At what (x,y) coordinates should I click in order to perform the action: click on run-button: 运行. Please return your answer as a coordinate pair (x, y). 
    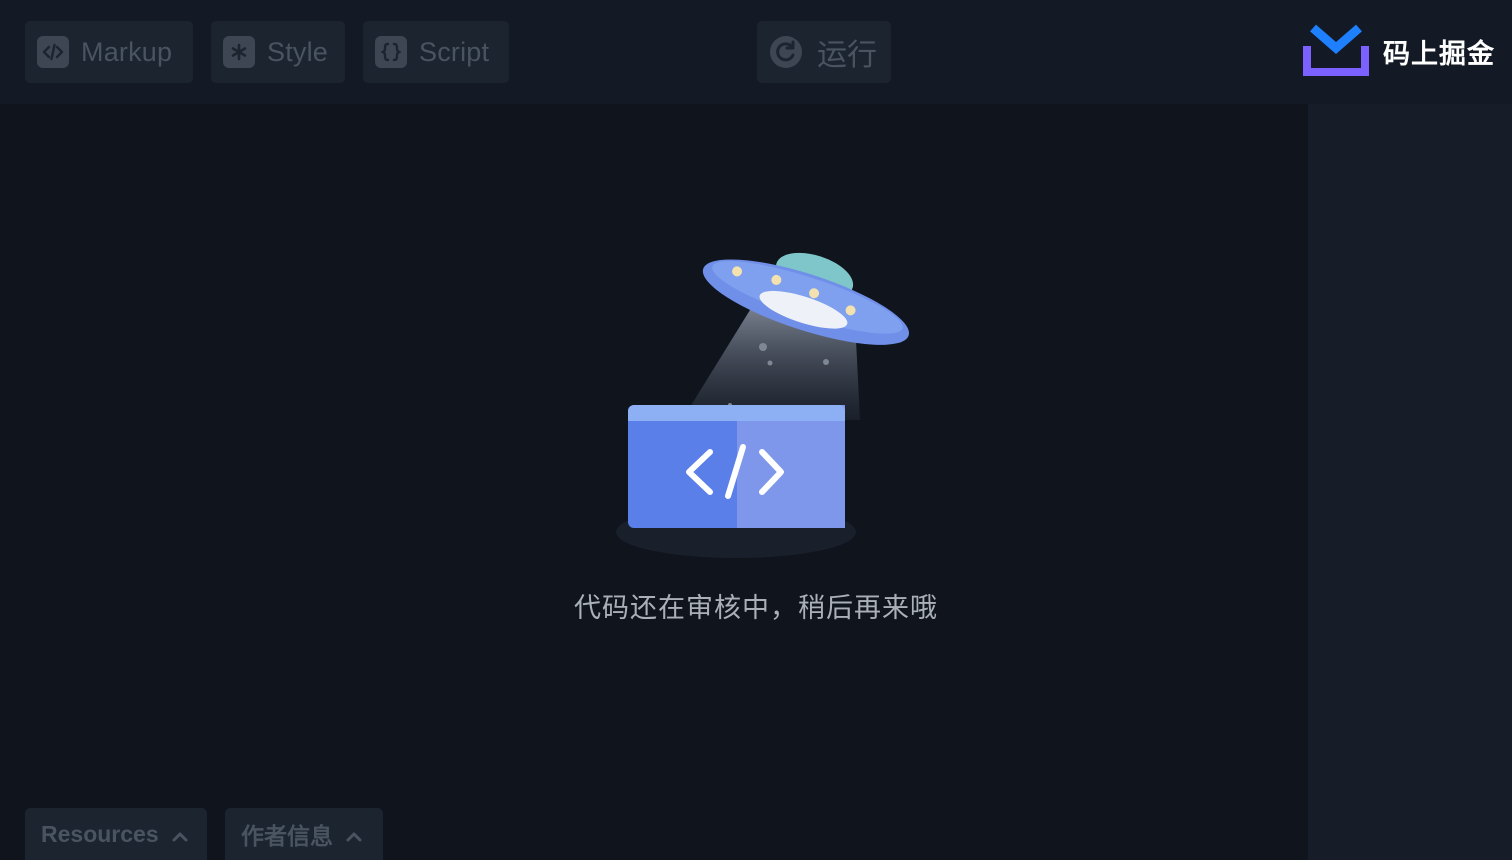
    Looking at the image, I should click on (824, 52).